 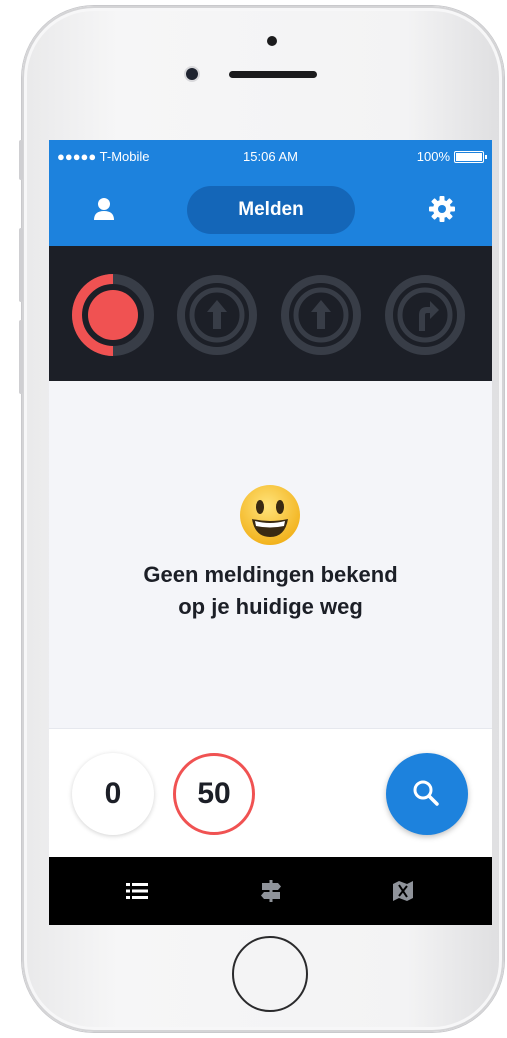 What do you see at coordinates (403, 891) in the screenshot?
I see `map-icon` at bounding box center [403, 891].